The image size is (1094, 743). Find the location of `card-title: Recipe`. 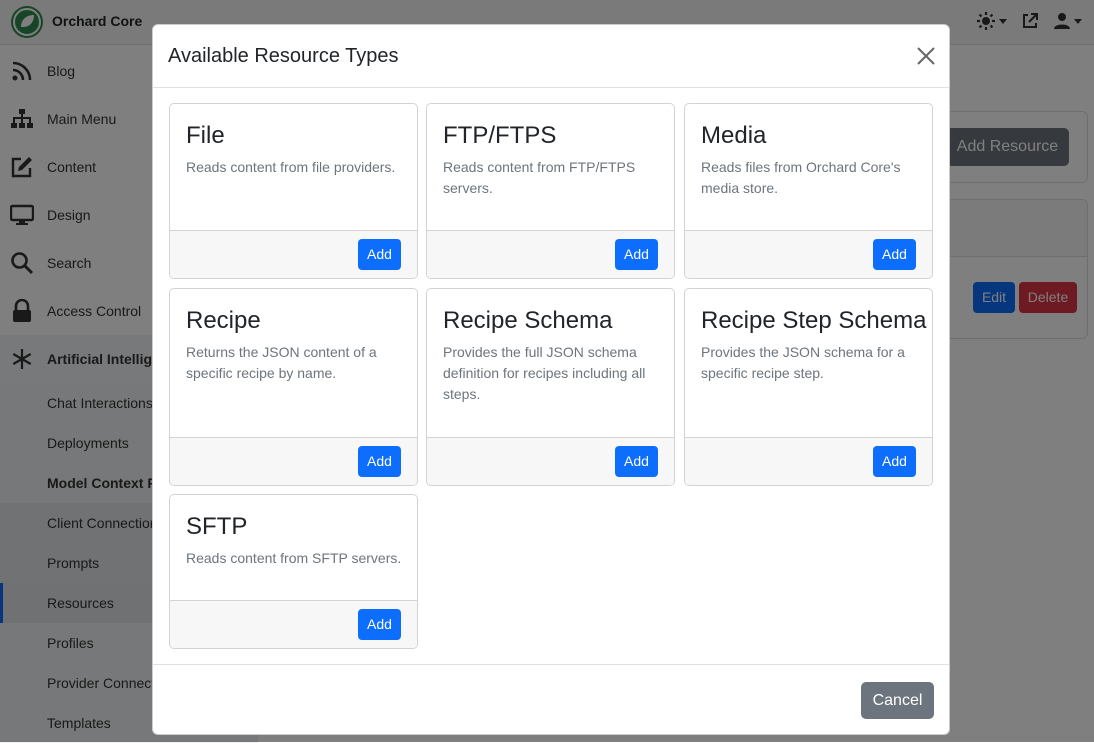

card-title: Recipe is located at coordinates (223, 320).